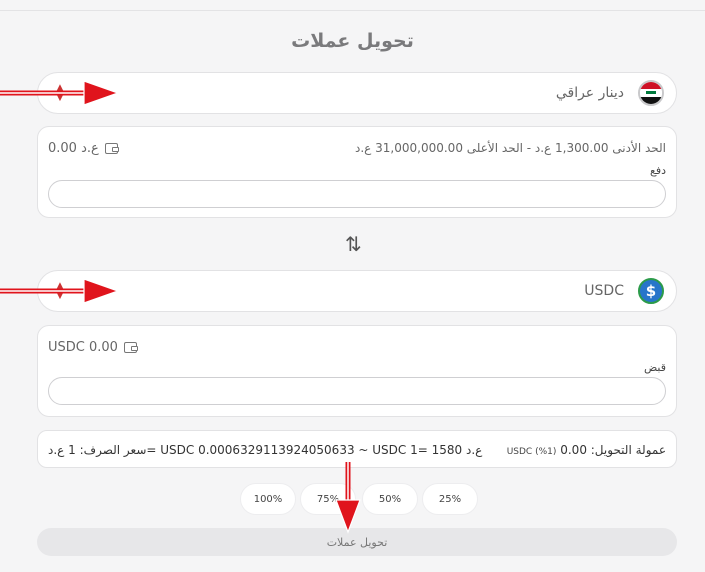 Image resolution: width=705 pixels, height=572 pixels. Describe the element at coordinates (73, 148) in the screenshot. I see `from-balance-value: 0.00 ع.د` at that location.